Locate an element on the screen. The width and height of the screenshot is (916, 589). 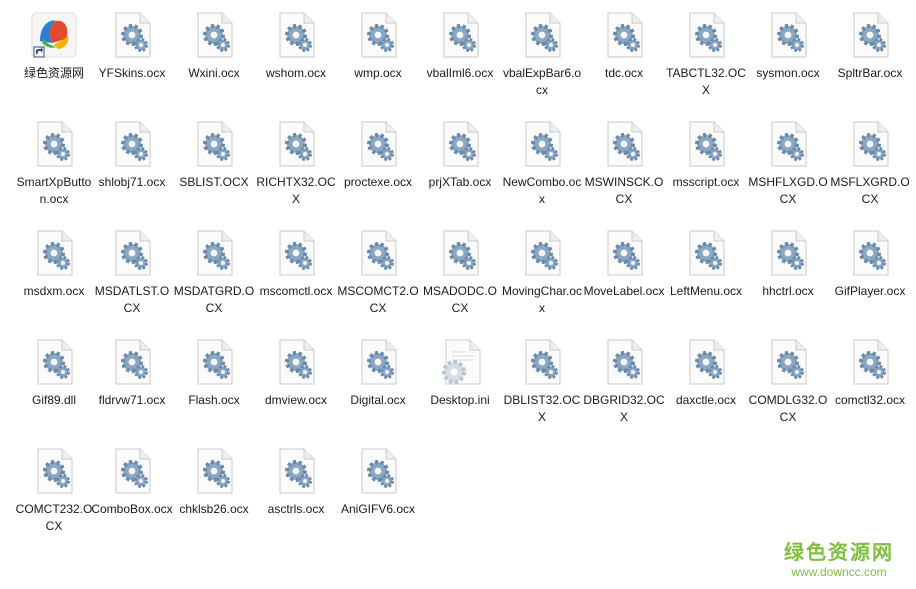
file-item: RICHTX32.OCX is located at coordinates (296, 171).